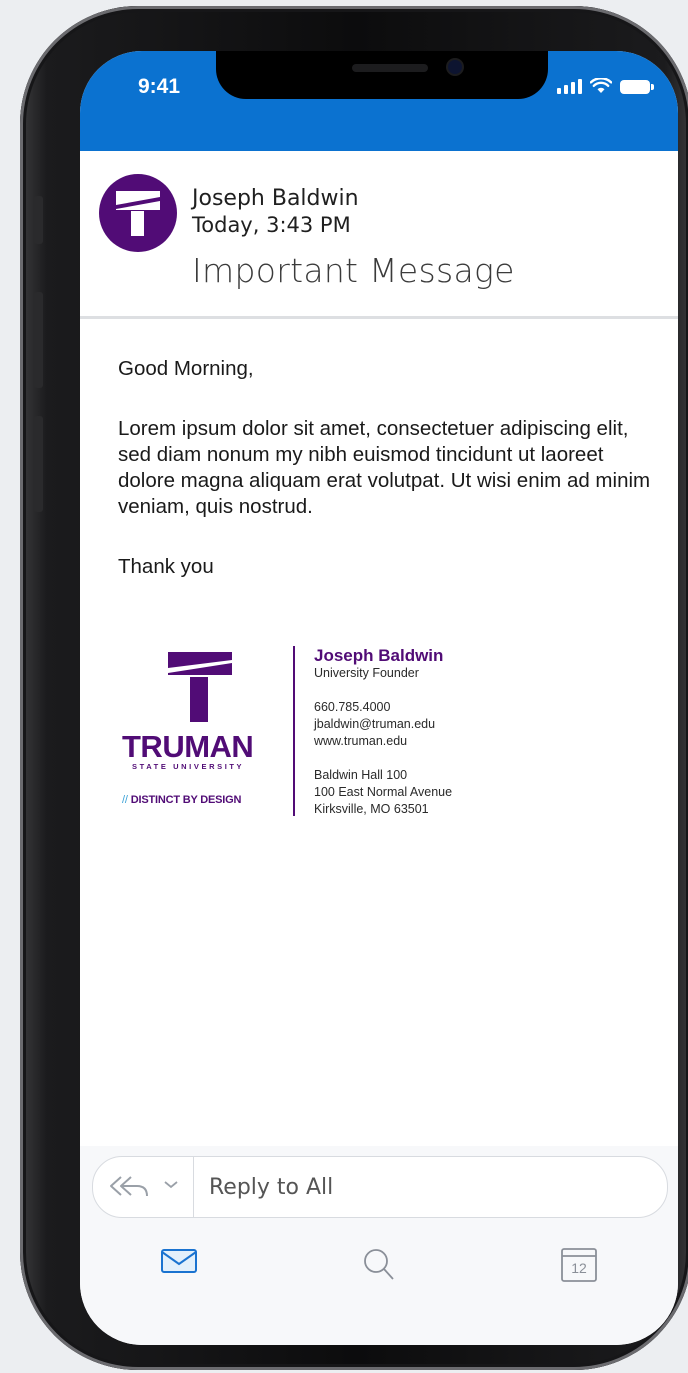  I want to click on signature-address-line1: Baldwin Hall 100, so click(361, 775).